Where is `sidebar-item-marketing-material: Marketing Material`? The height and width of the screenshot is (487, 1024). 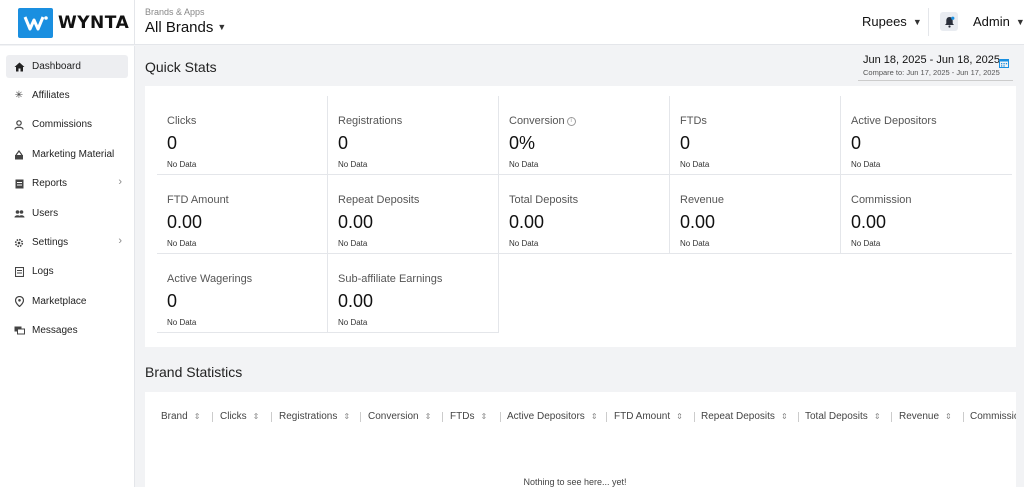 sidebar-item-marketing-material: Marketing Material is located at coordinates (67, 154).